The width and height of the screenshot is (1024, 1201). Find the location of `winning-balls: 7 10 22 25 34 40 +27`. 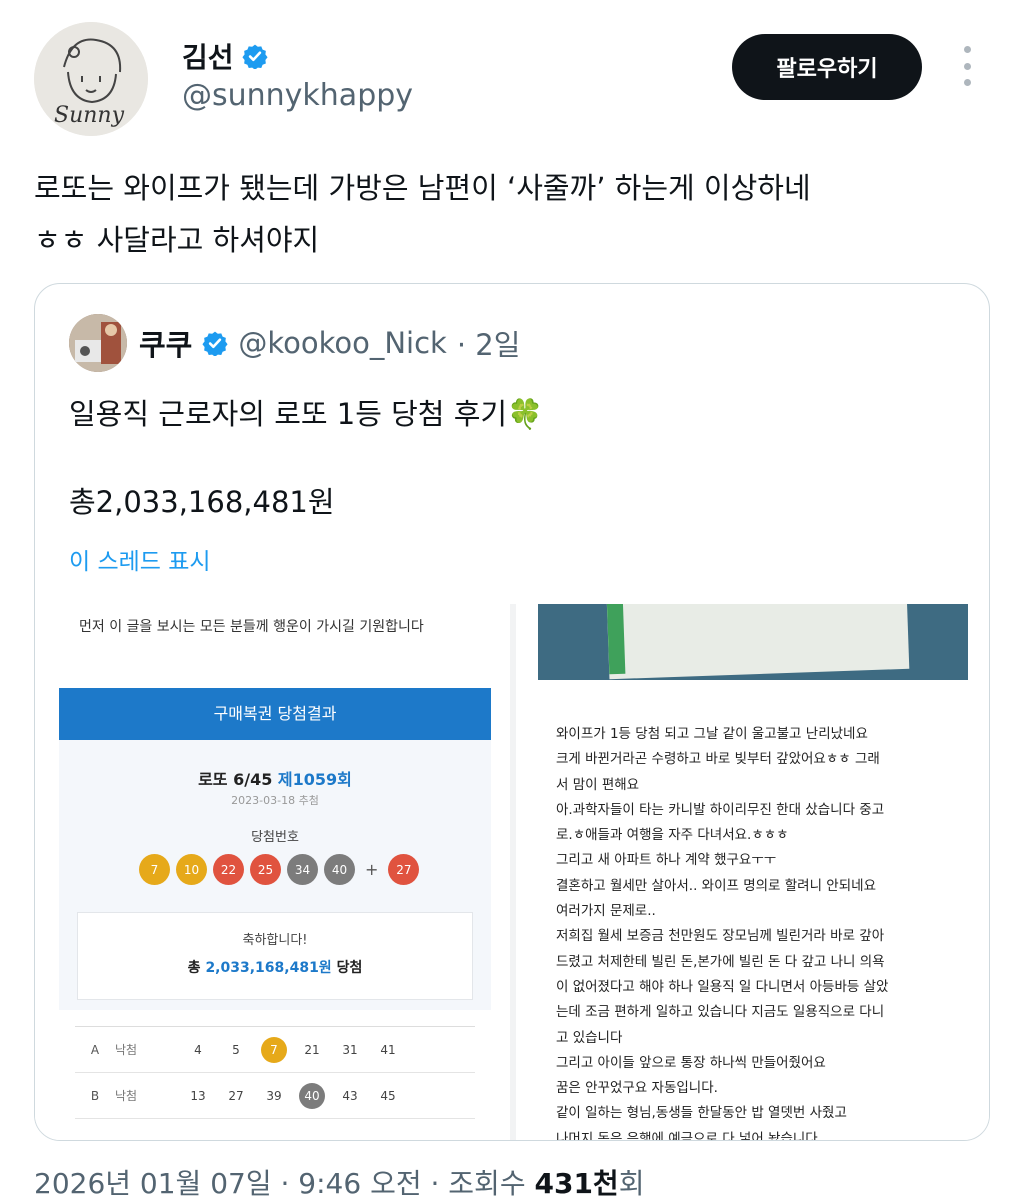

winning-balls: 7 10 22 25 34 40 +27 is located at coordinates (279, 869).